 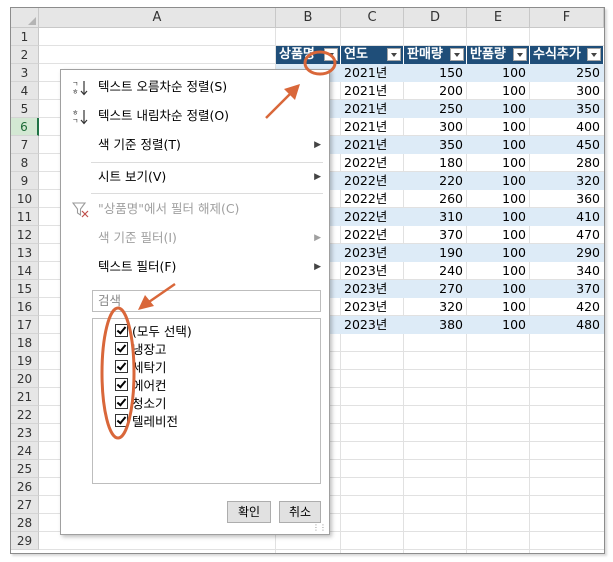 What do you see at coordinates (25, 397) in the screenshot?
I see `row-header-21: 21` at bounding box center [25, 397].